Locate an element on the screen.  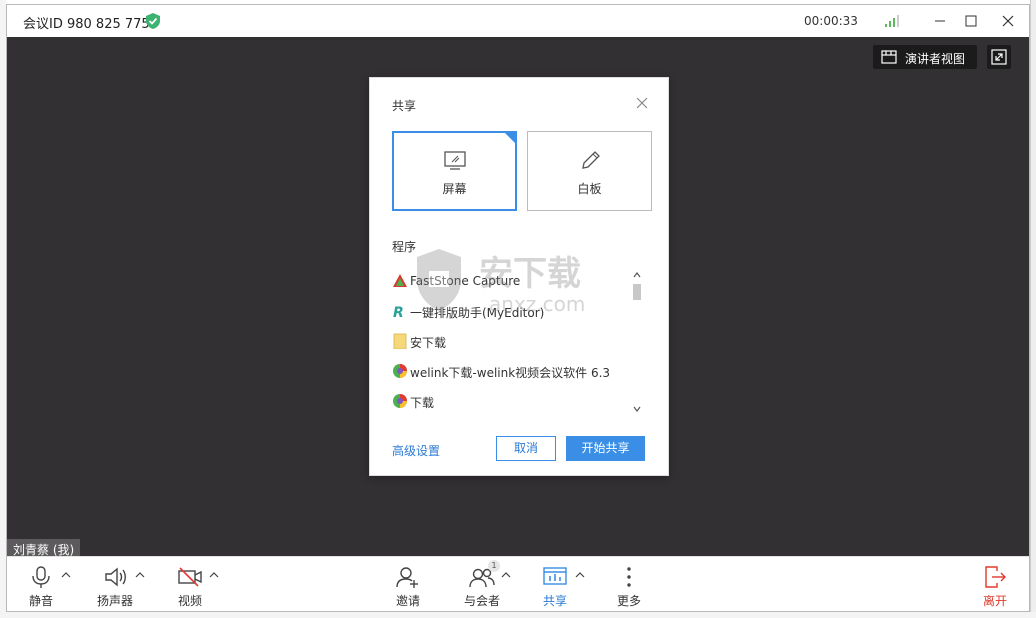
share-label: 共享 is located at coordinates (554, 601).